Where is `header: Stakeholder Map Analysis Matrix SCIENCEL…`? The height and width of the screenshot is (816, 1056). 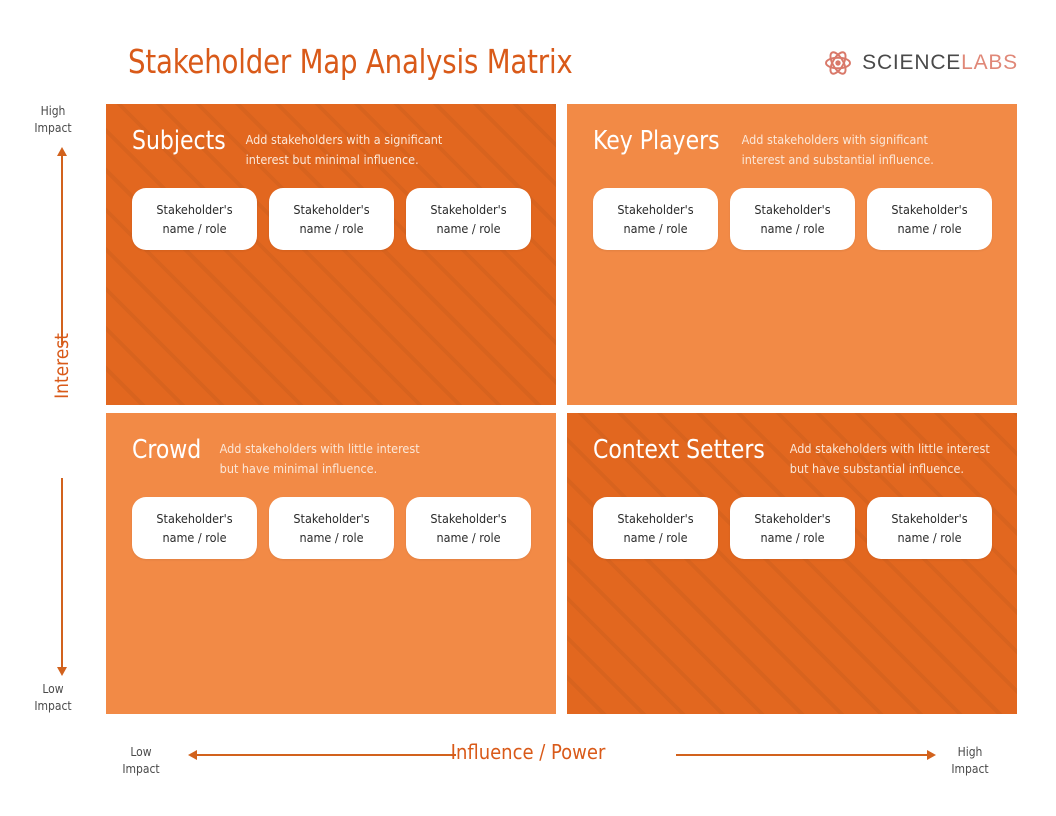
header: Stakeholder Map Analysis Matrix SCIENCEL… is located at coordinates (528, 52).